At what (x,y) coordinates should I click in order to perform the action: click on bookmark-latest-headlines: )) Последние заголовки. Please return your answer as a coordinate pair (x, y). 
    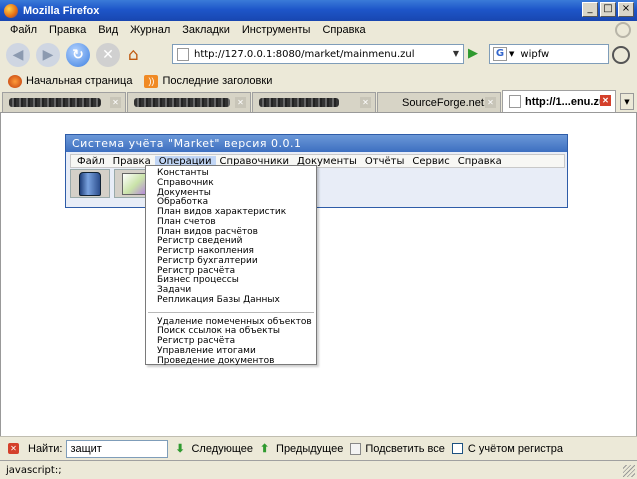
    Looking at the image, I should click on (208, 81).